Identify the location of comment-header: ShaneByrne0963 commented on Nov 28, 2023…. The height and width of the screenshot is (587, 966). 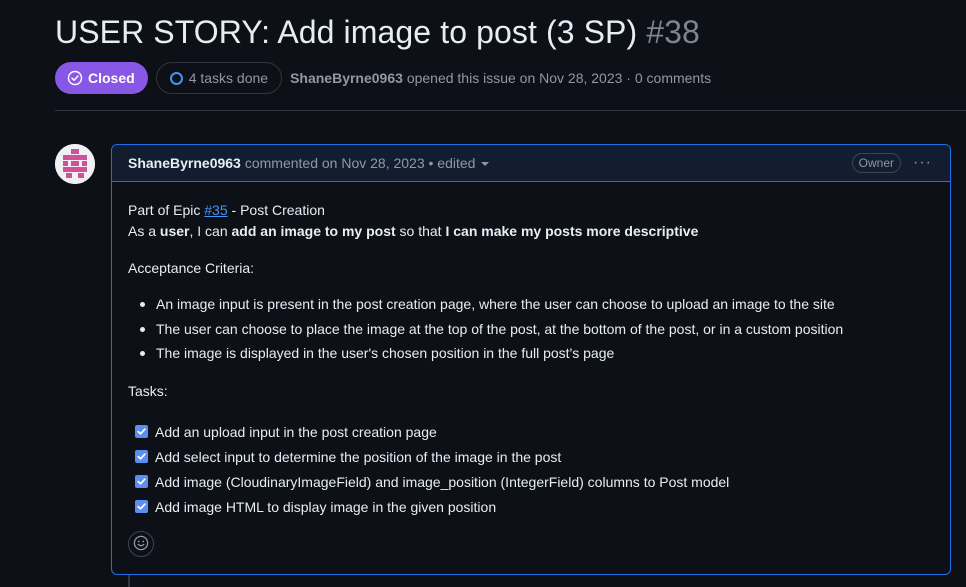
(531, 163).